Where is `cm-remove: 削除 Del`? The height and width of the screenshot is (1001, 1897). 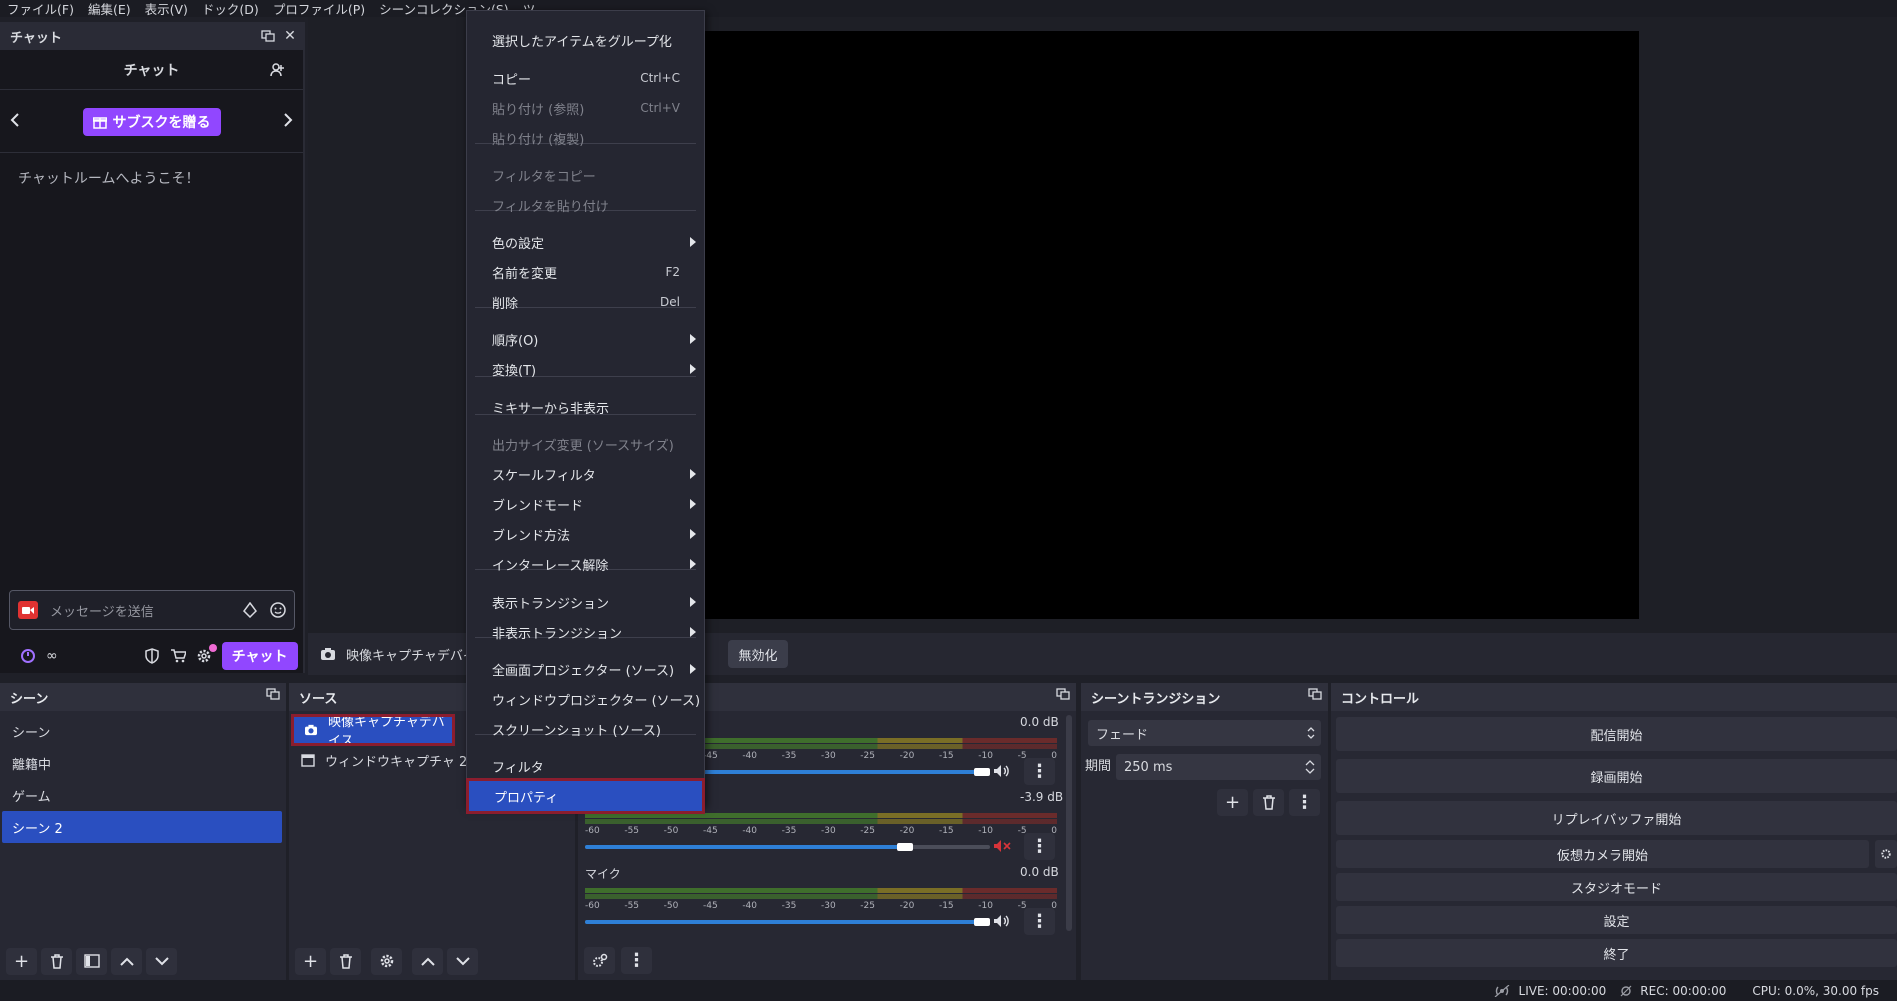 cm-remove: 削除 Del is located at coordinates (585, 302).